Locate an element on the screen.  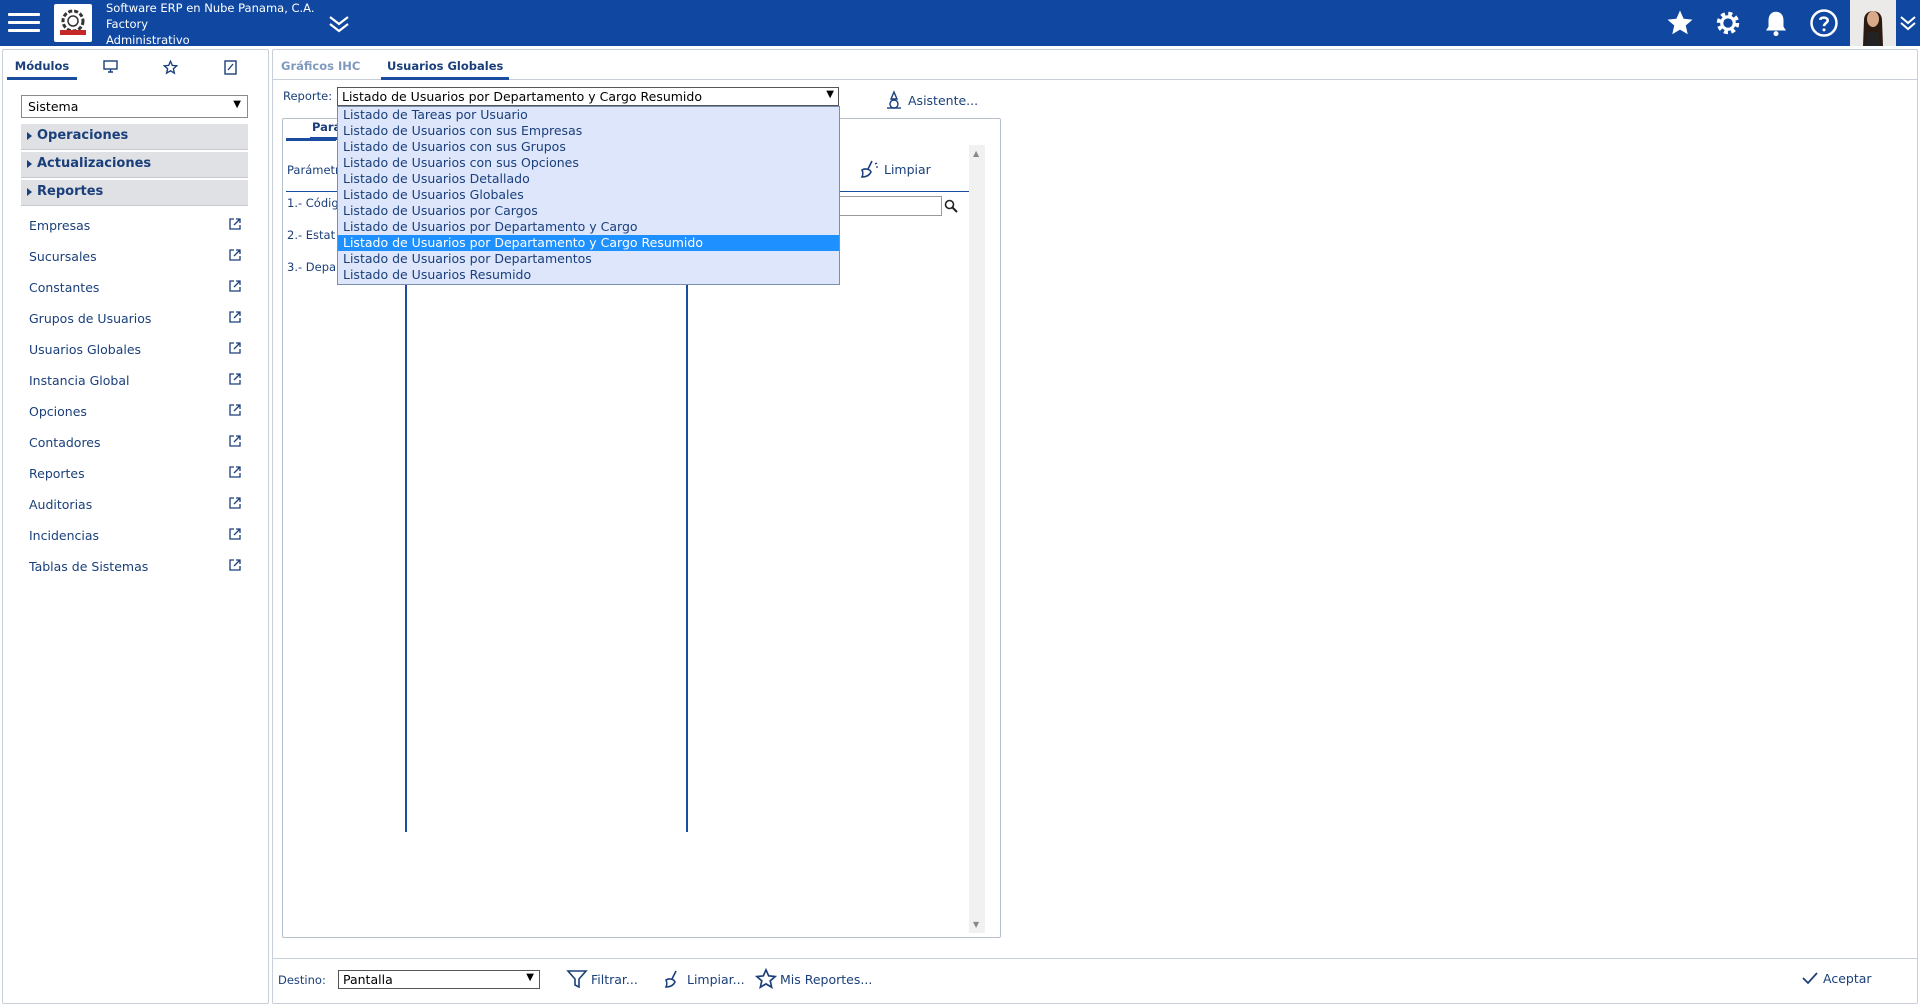
sidebar-item-instancia-global: Instancia Global is located at coordinates (139, 383).